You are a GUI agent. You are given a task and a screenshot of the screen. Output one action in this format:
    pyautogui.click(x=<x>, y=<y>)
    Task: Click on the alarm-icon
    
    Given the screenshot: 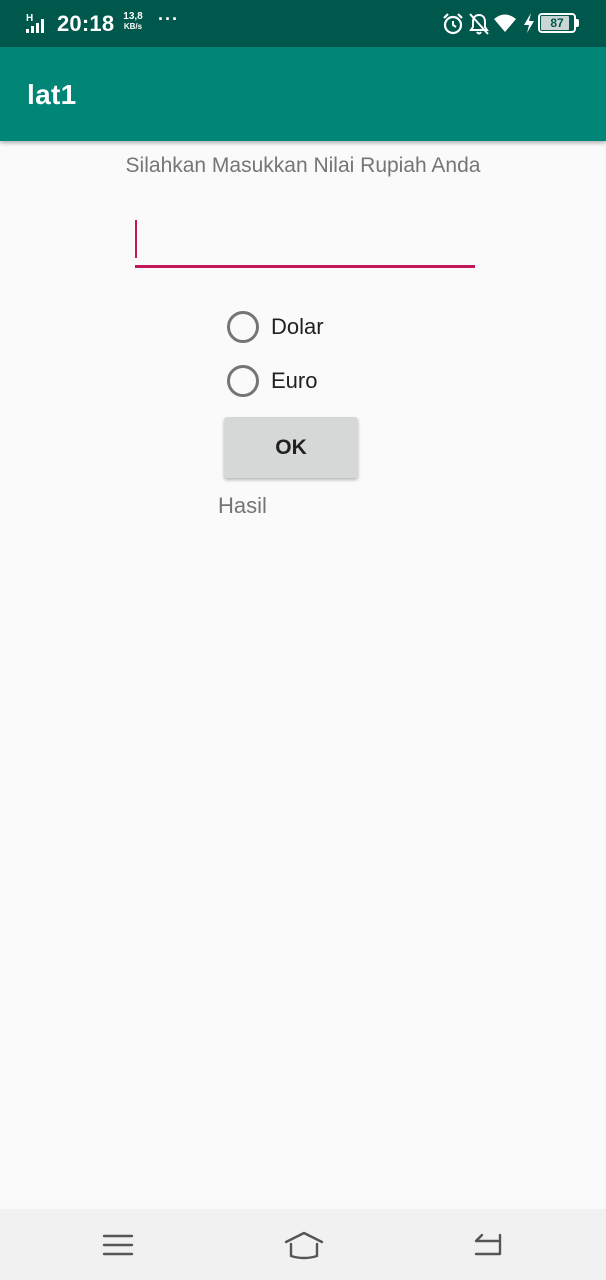 What is the action you would take?
    pyautogui.click(x=453, y=24)
    